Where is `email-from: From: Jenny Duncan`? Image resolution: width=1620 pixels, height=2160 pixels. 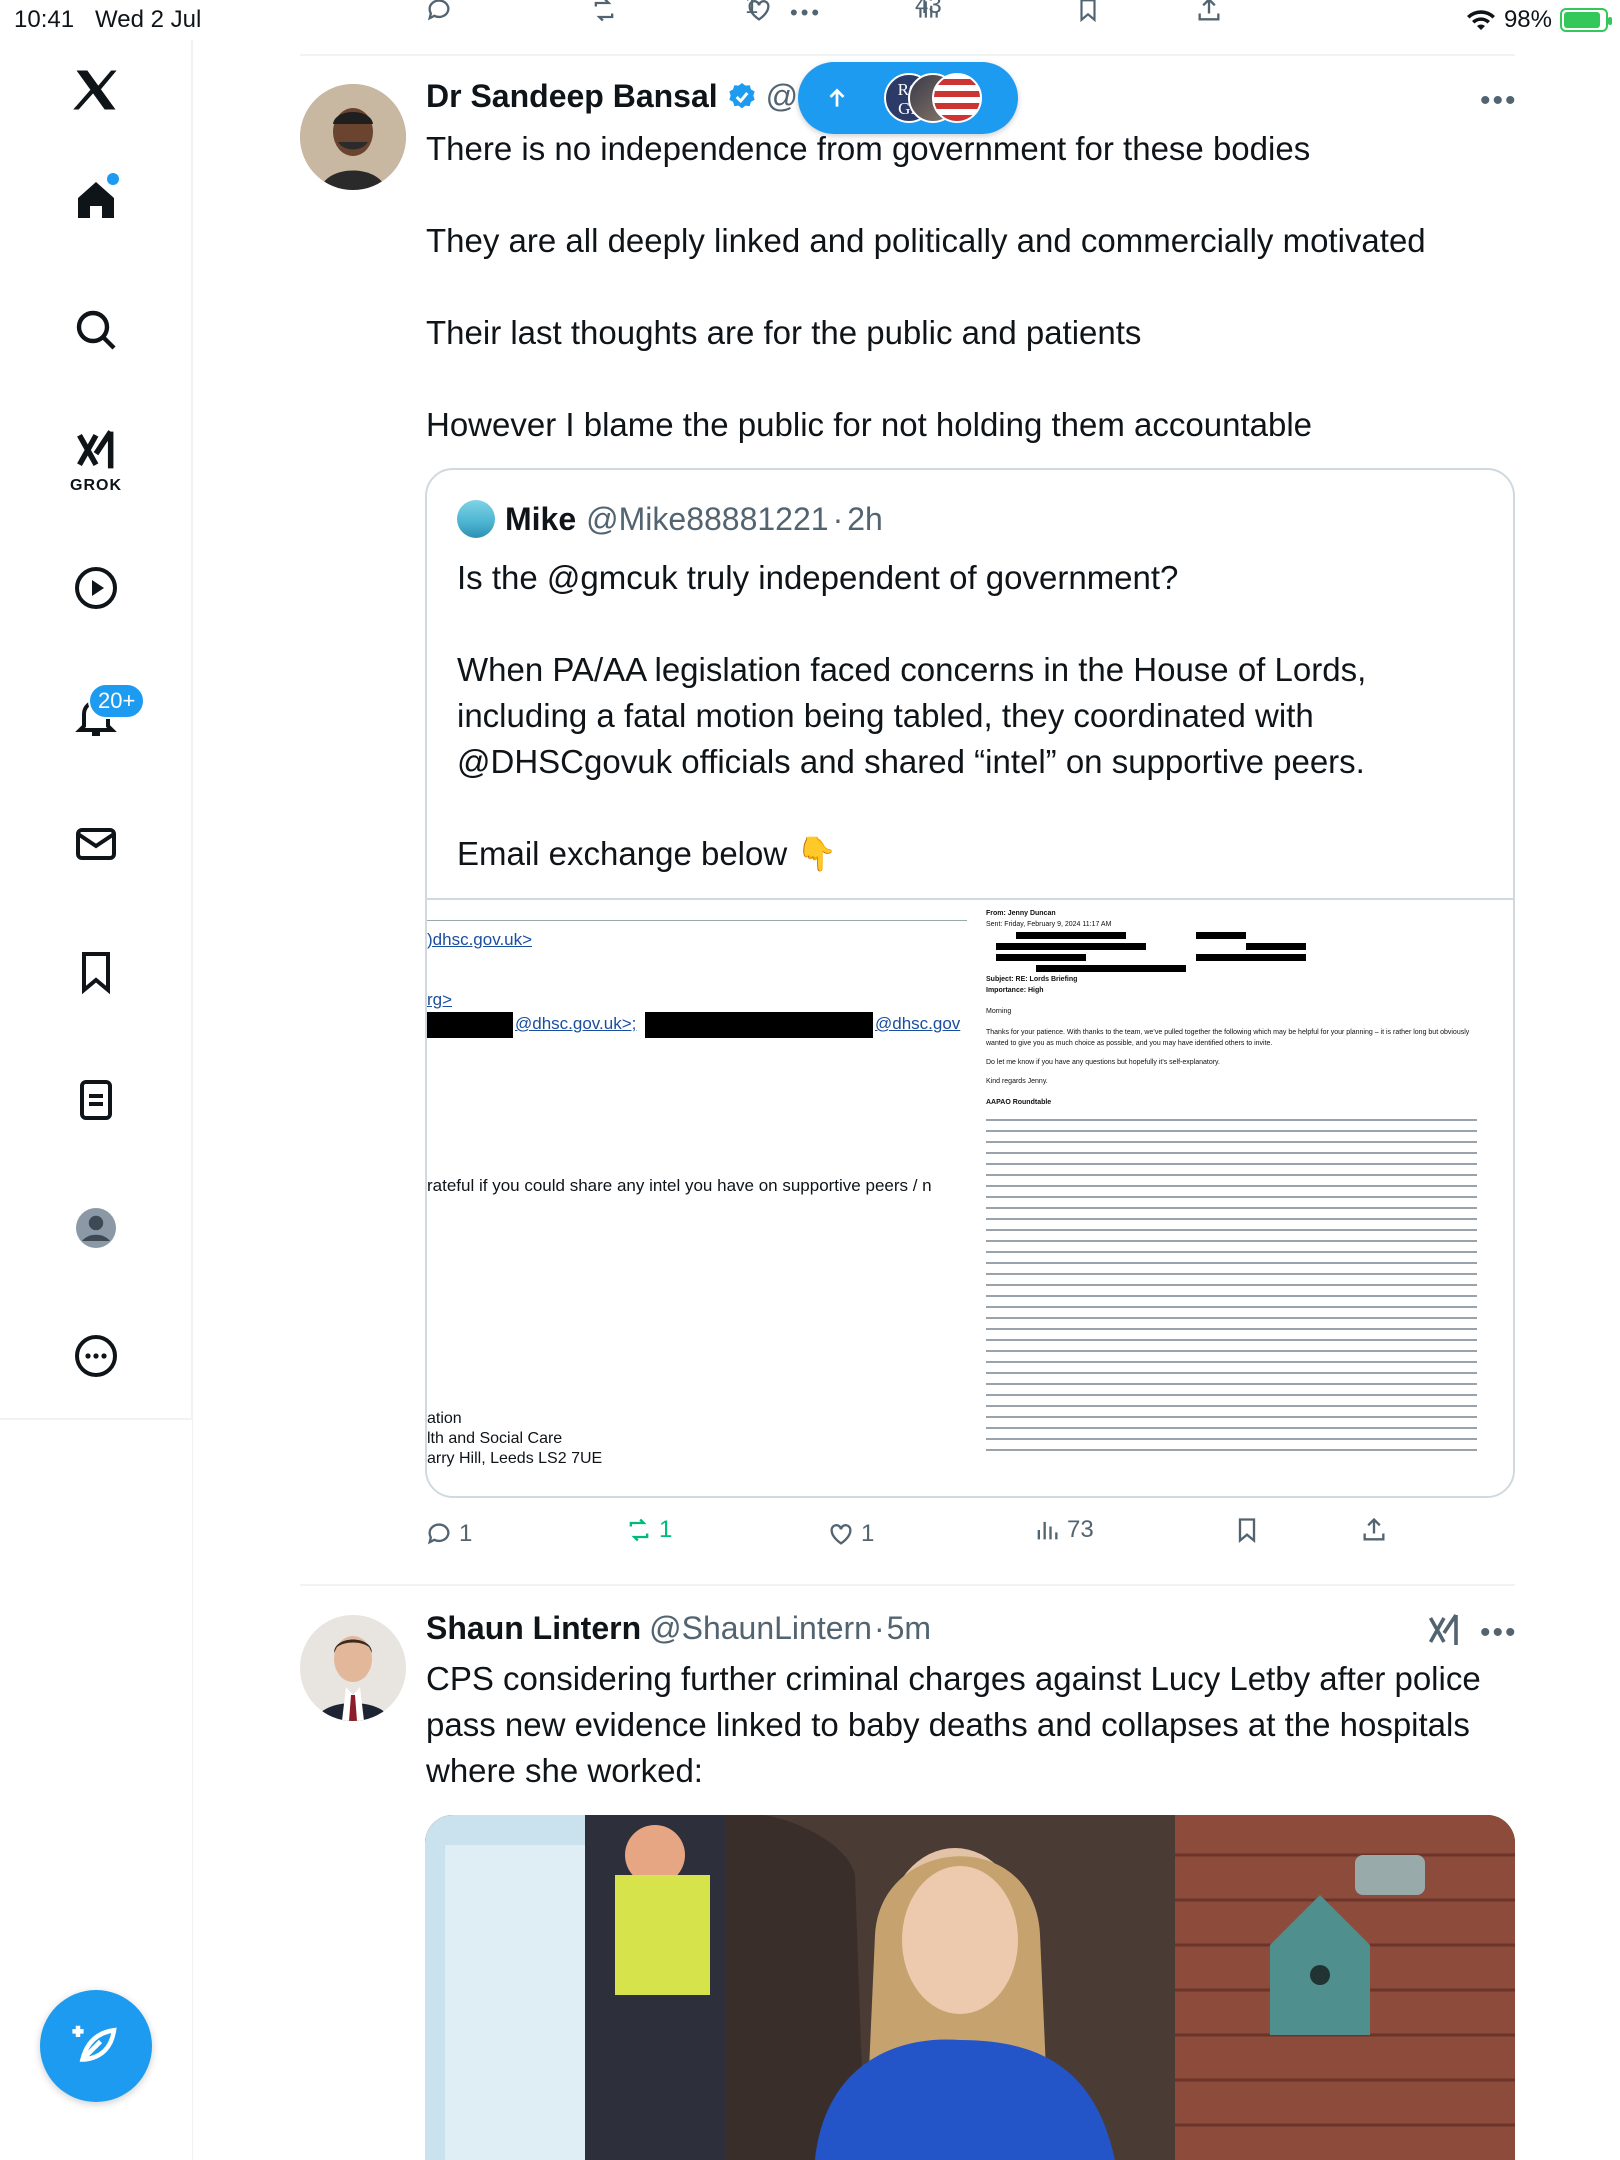 email-from: From: Jenny Duncan is located at coordinates (1021, 913).